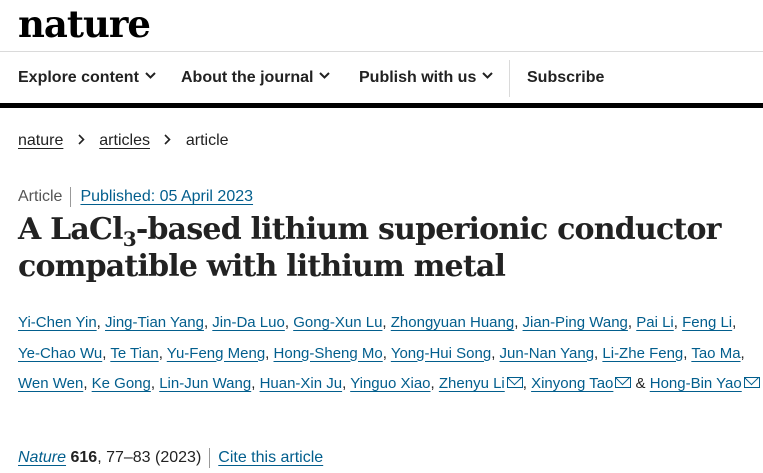  I want to click on journal-name-link: Nature, so click(42, 457).